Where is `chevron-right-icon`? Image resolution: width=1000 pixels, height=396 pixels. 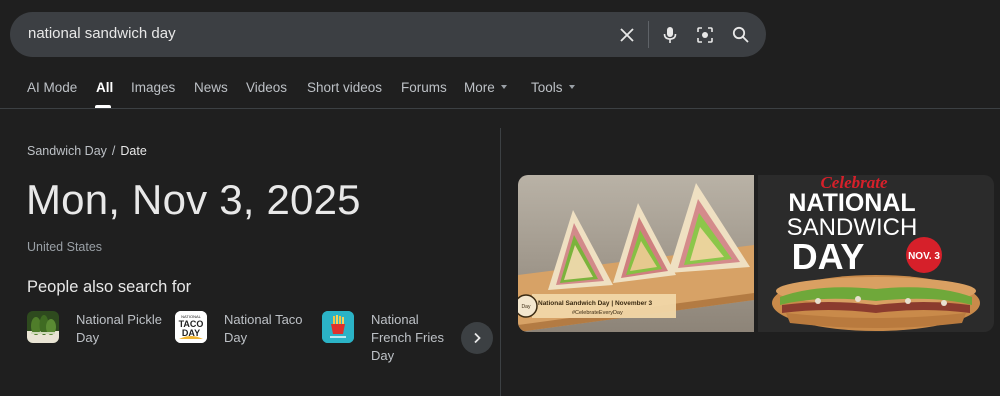
chevron-right-icon is located at coordinates (477, 338).